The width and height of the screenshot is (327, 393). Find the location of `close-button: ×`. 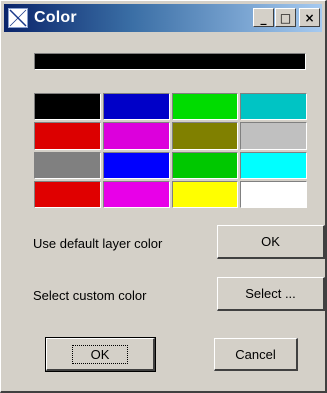

close-button: × is located at coordinates (309, 17).